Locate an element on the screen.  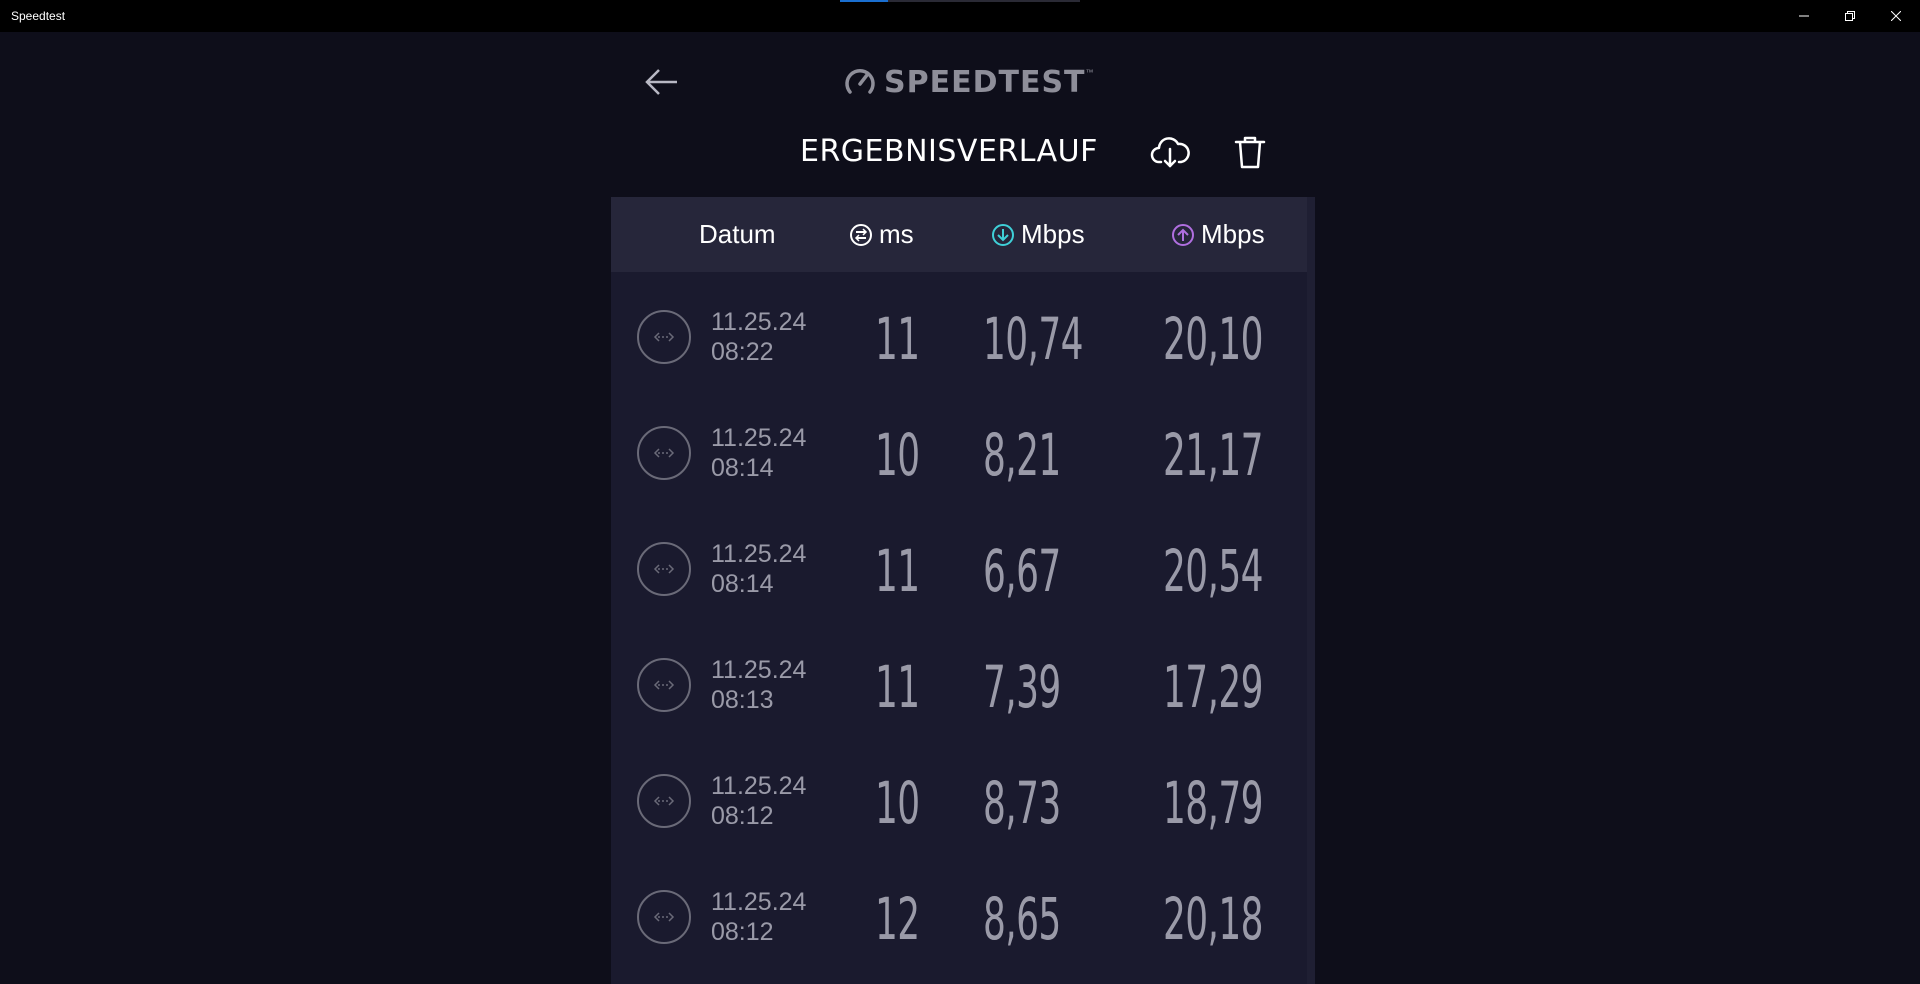
table-row: 11.25.24 08:22 11 10,74 20,10 is located at coordinates (959, 337).